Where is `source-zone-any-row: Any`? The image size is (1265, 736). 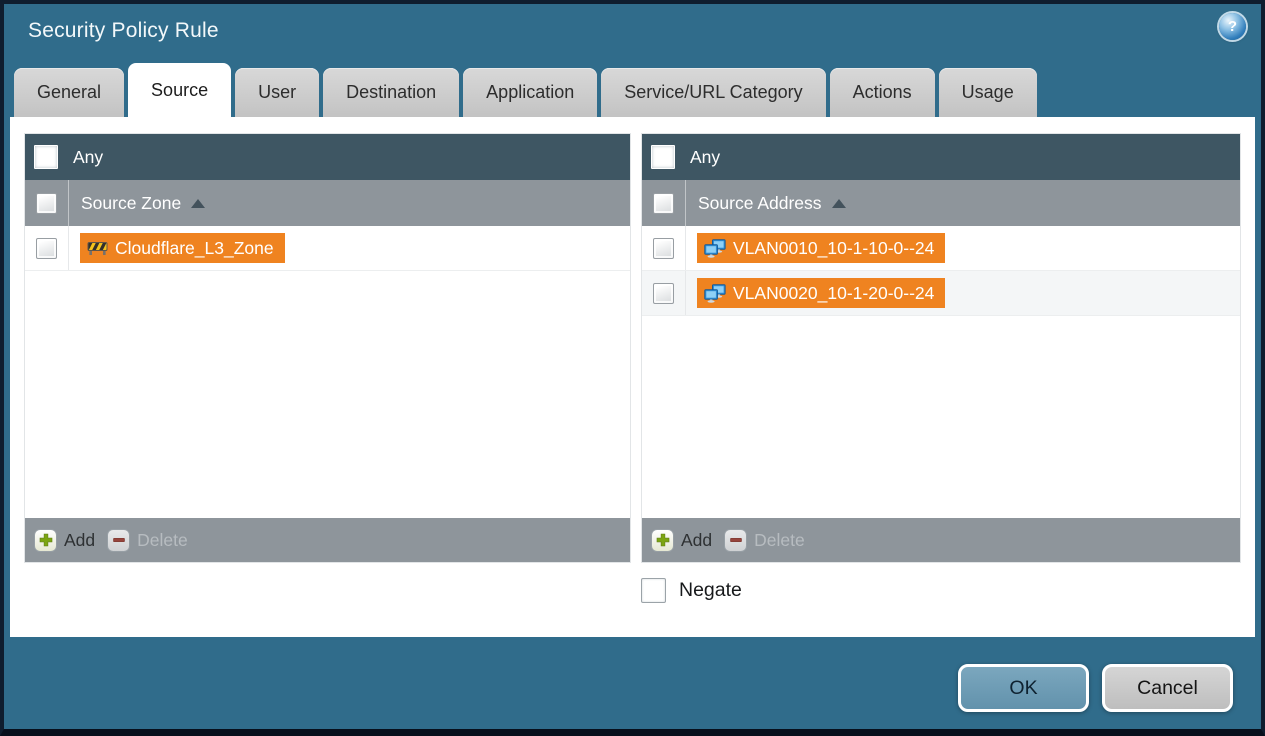 source-zone-any-row: Any is located at coordinates (327, 157).